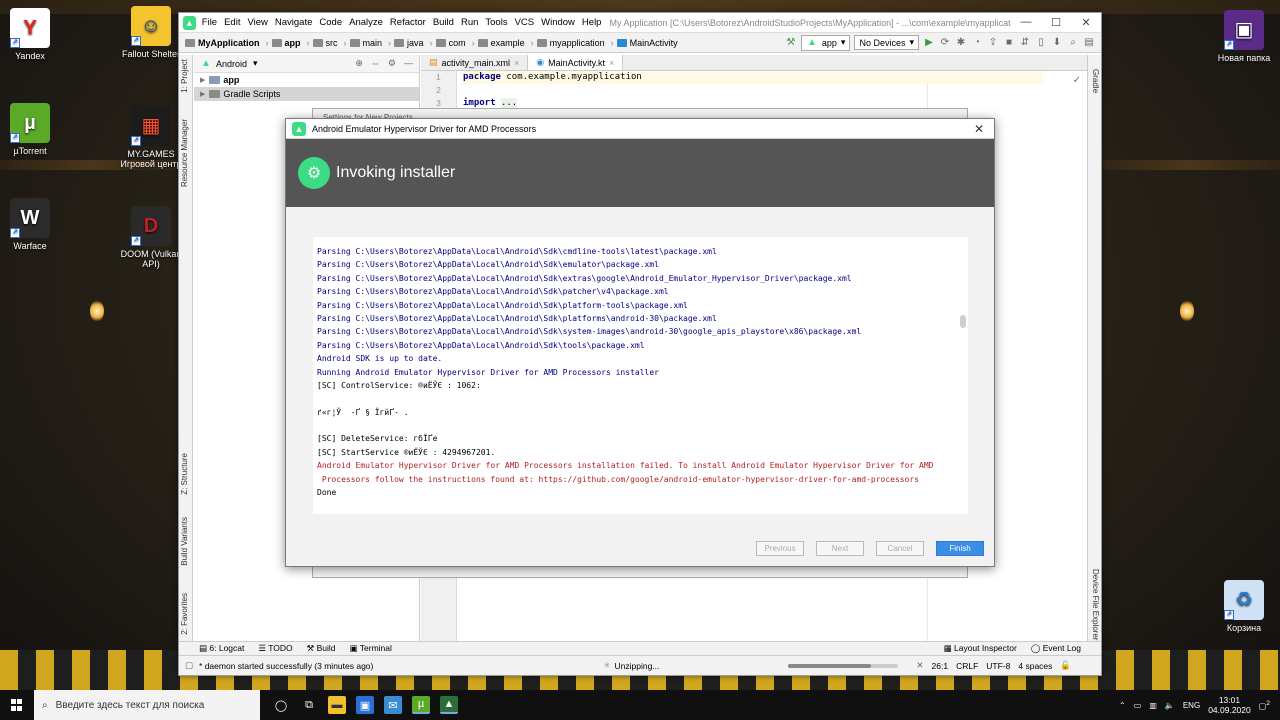  I want to click on line-separator: CRLF, so click(967, 666).